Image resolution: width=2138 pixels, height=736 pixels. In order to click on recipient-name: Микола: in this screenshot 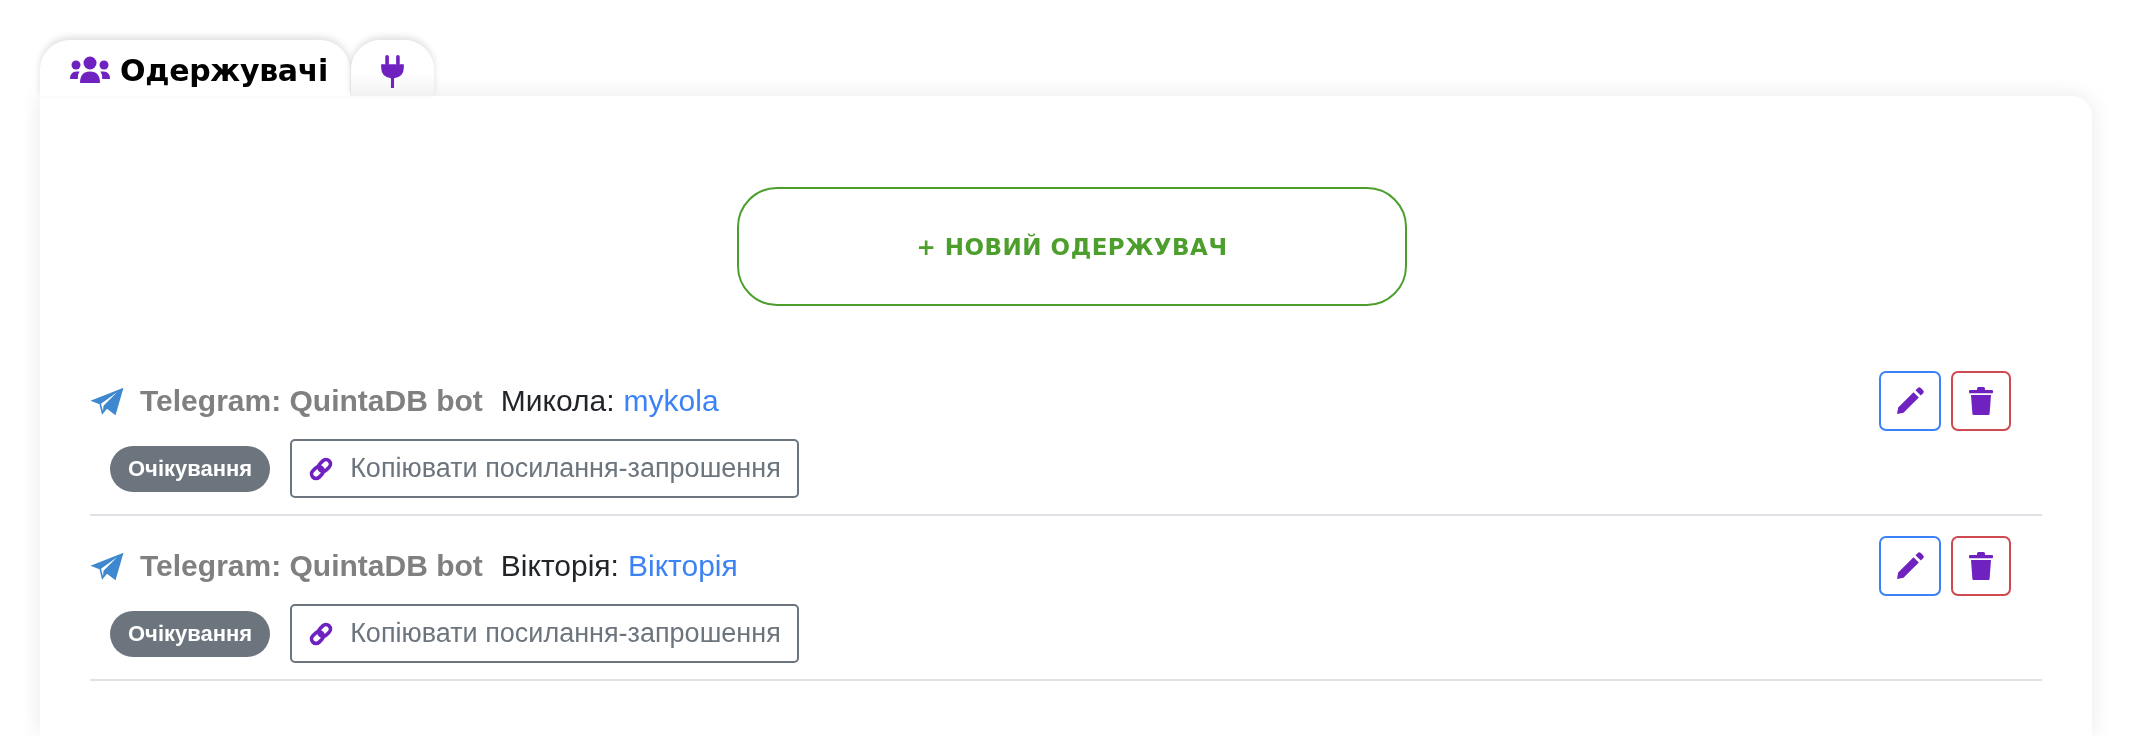, I will do `click(557, 401)`.